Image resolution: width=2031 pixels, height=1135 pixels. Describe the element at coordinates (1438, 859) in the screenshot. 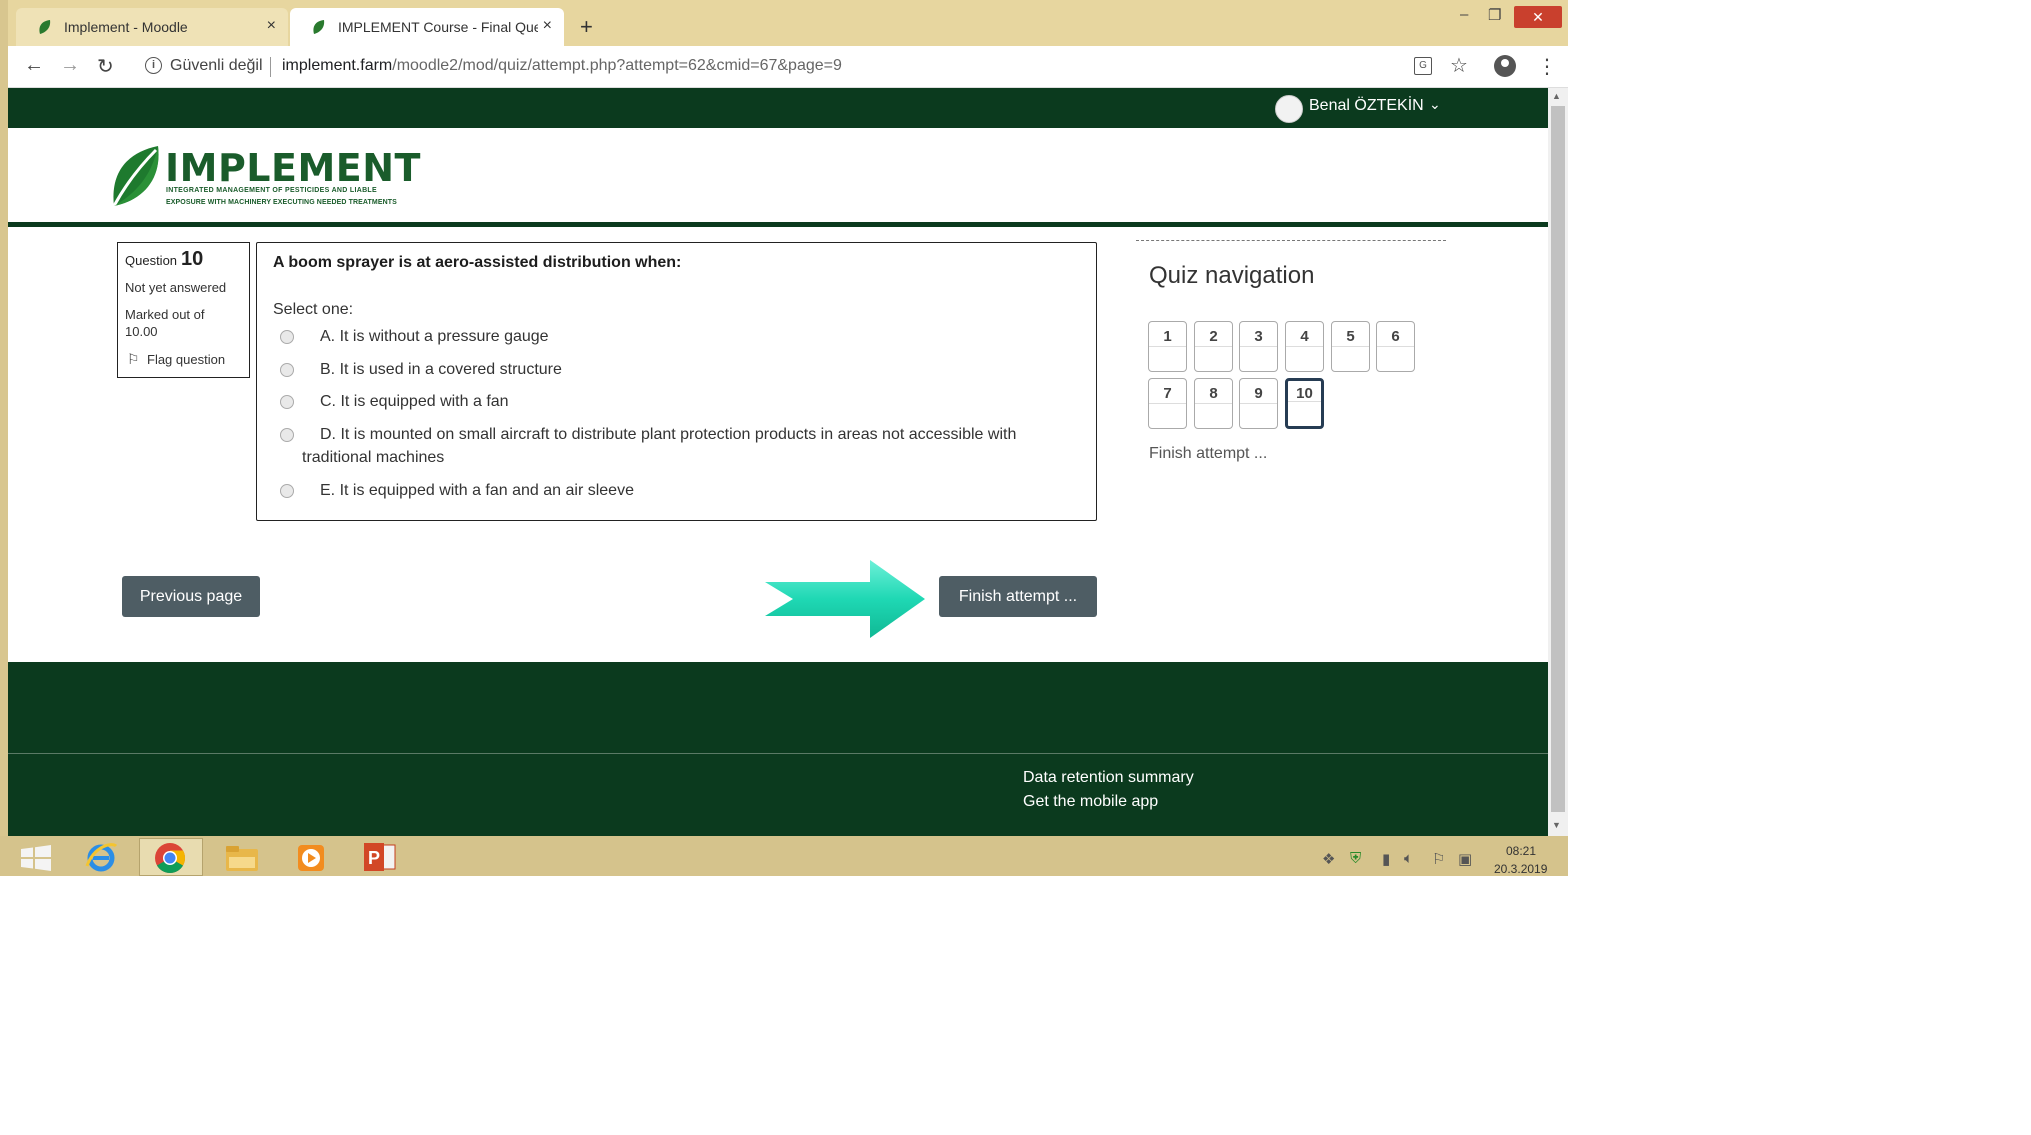

I see `action-center-flag-icon: ⚐` at that location.